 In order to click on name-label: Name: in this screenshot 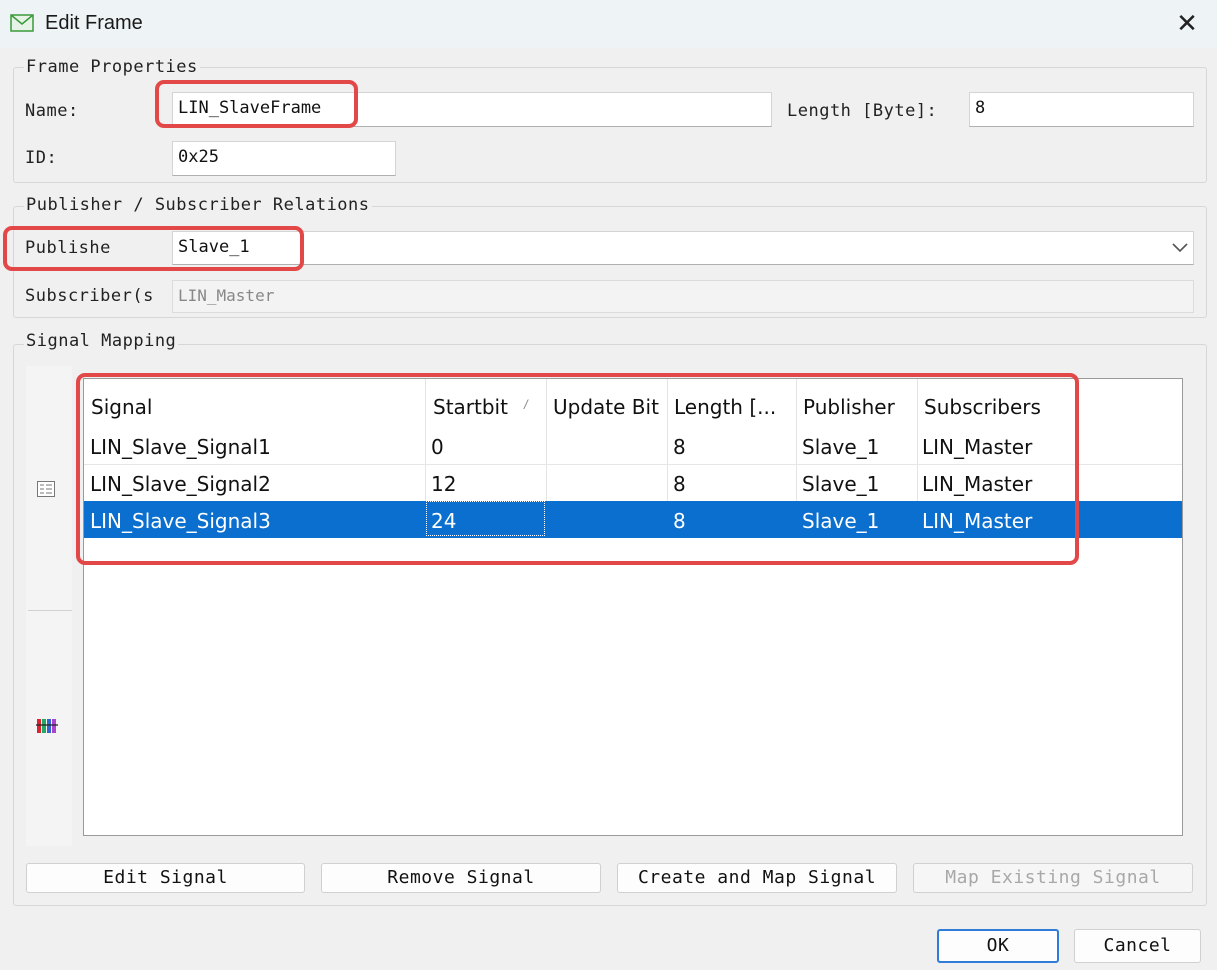, I will do `click(52, 111)`.